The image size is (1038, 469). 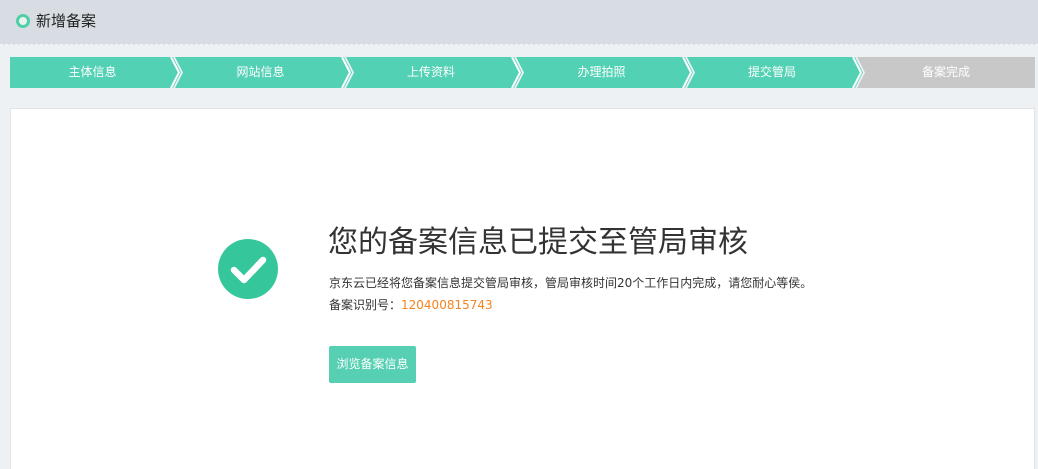 What do you see at coordinates (365, 305) in the screenshot?
I see `filing-id-label: 备案识别号：` at bounding box center [365, 305].